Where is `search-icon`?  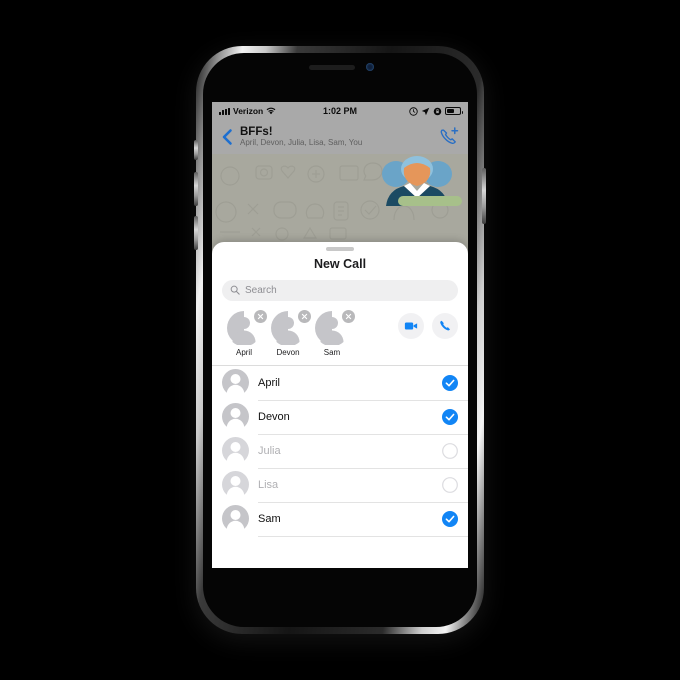 search-icon is located at coordinates (235, 290).